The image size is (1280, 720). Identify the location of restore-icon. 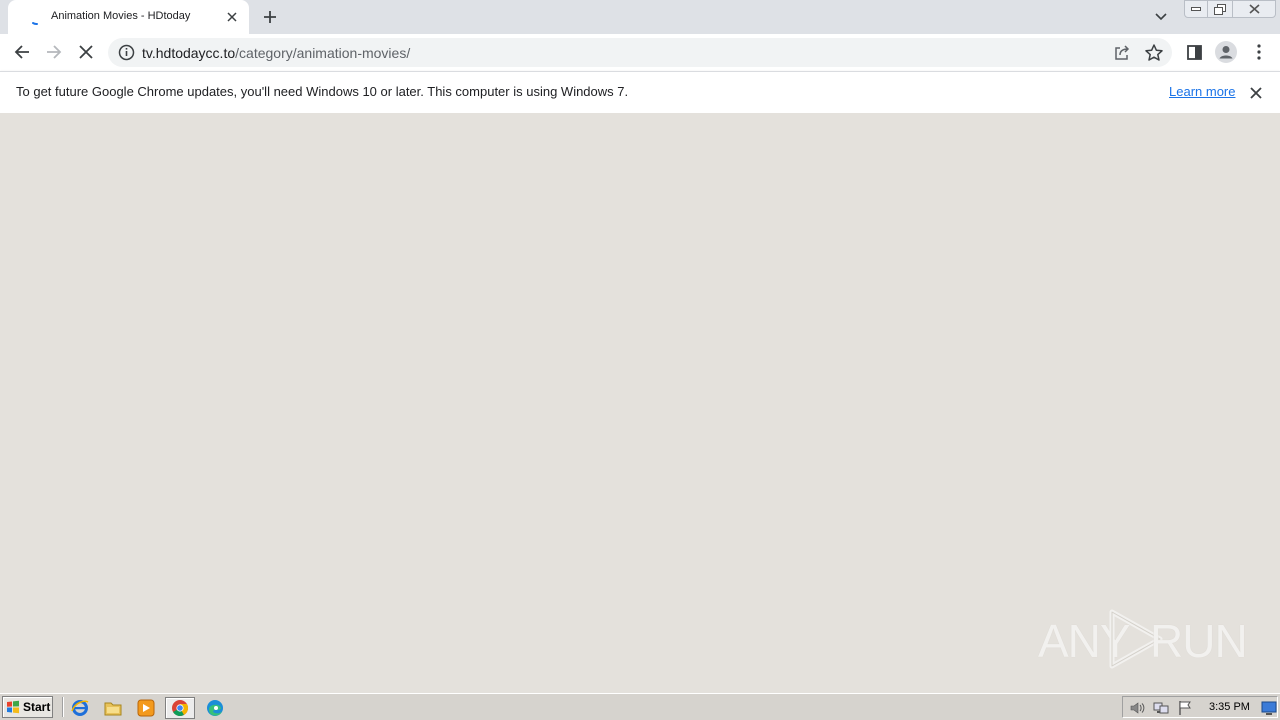
(1220, 9).